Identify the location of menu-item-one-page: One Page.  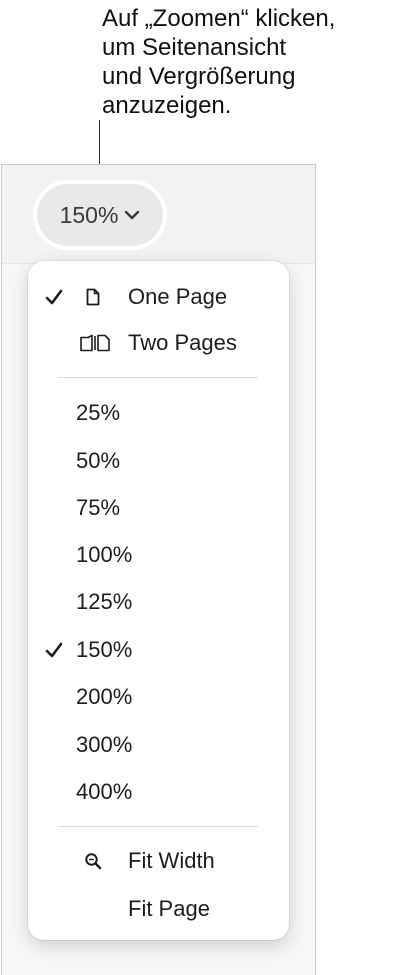
(158, 297).